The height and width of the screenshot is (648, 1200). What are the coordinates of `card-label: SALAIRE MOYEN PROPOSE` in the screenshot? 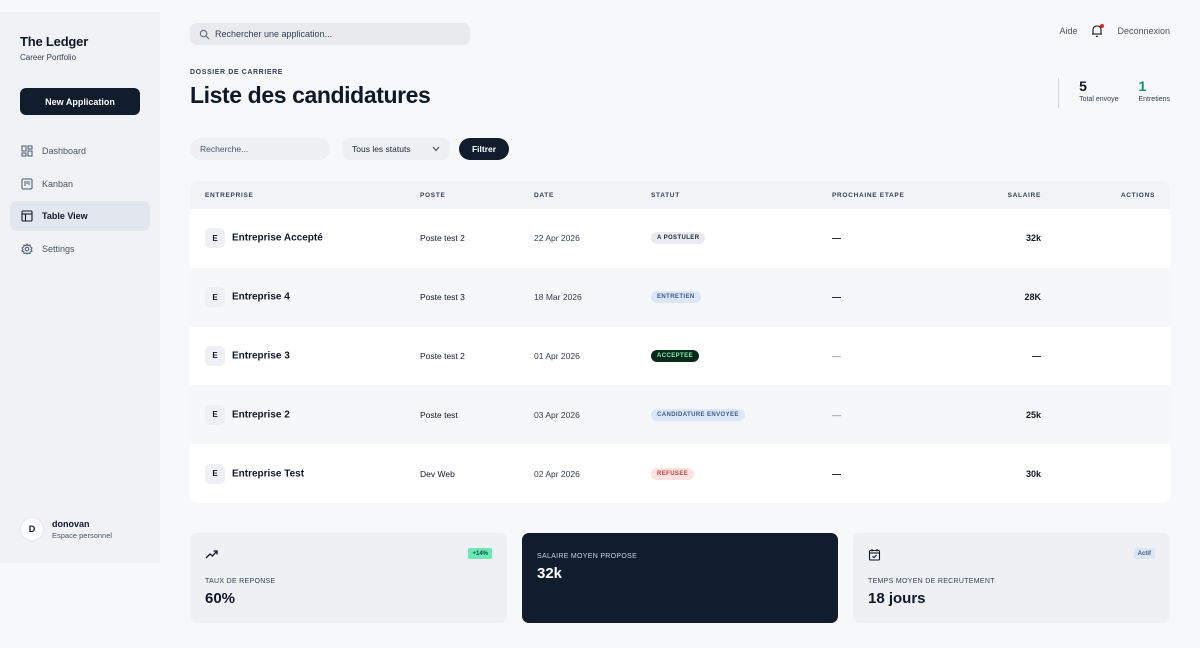 It's located at (587, 556).